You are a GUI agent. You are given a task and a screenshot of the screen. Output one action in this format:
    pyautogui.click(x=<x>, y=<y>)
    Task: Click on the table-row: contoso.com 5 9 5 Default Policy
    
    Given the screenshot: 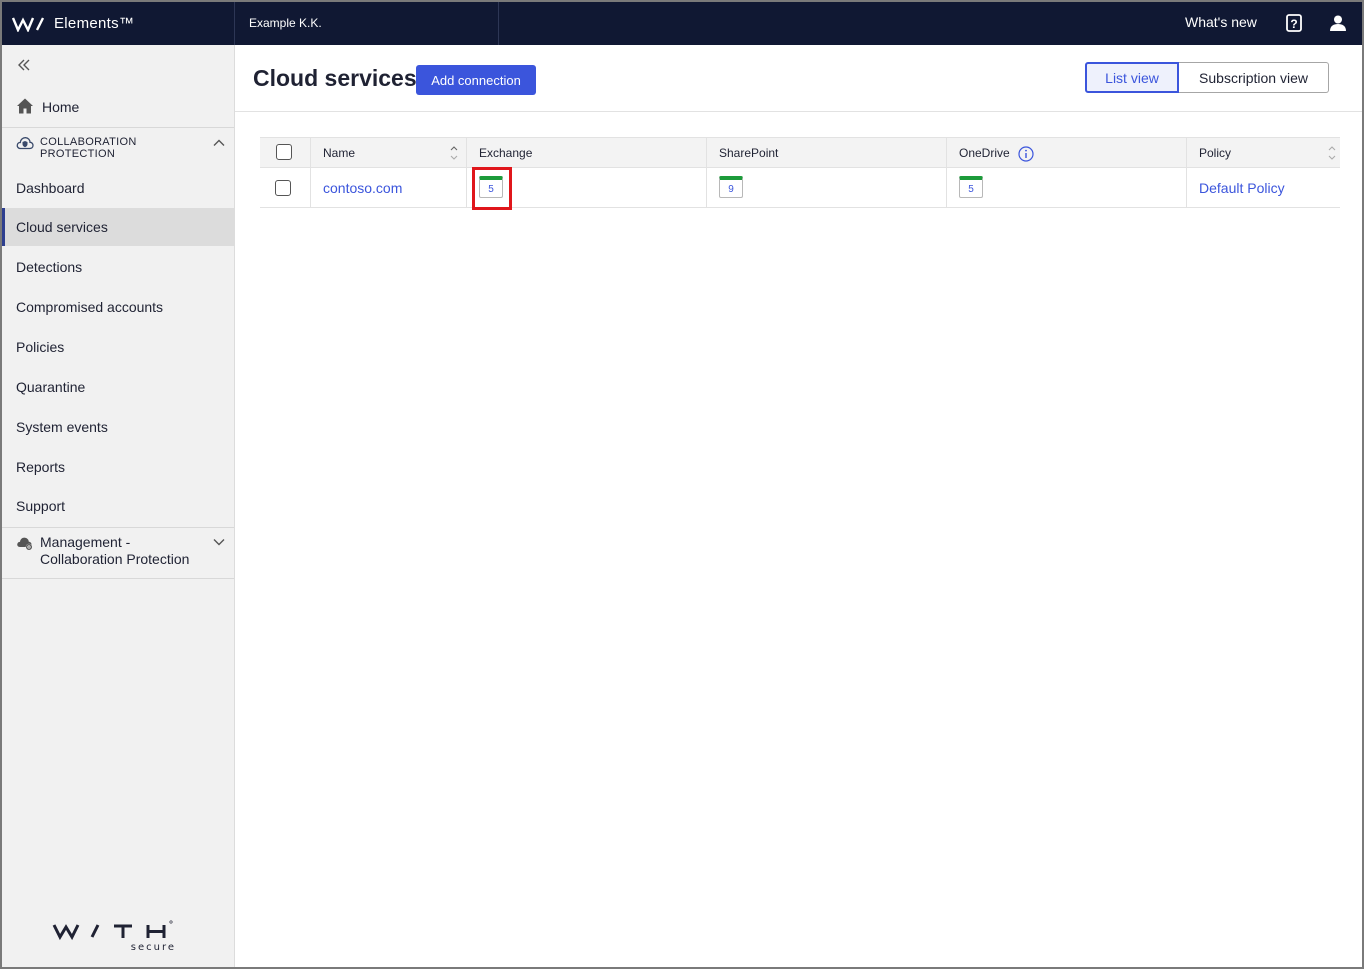 What is the action you would take?
    pyautogui.click(x=800, y=188)
    